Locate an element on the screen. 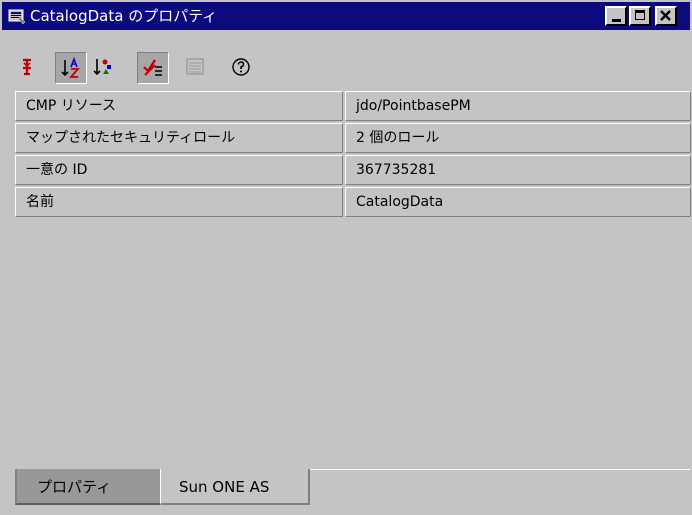 This screenshot has width=692, height=515. maximize-button is located at coordinates (640, 16).